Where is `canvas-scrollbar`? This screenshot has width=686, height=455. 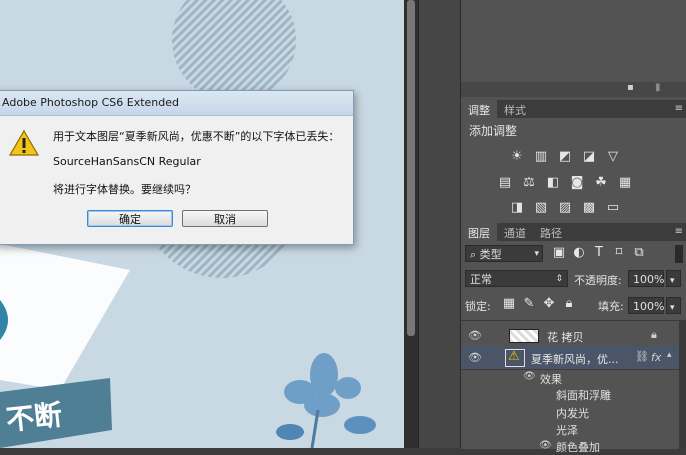
canvas-scrollbar is located at coordinates (411, 224).